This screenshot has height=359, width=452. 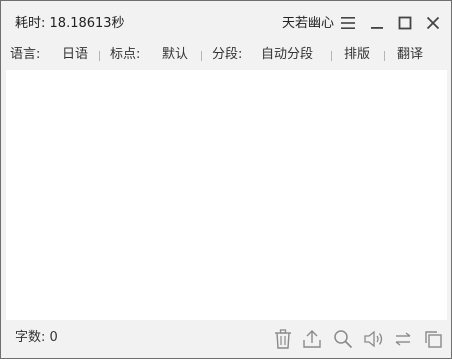 I want to click on search-icon, so click(x=343, y=339).